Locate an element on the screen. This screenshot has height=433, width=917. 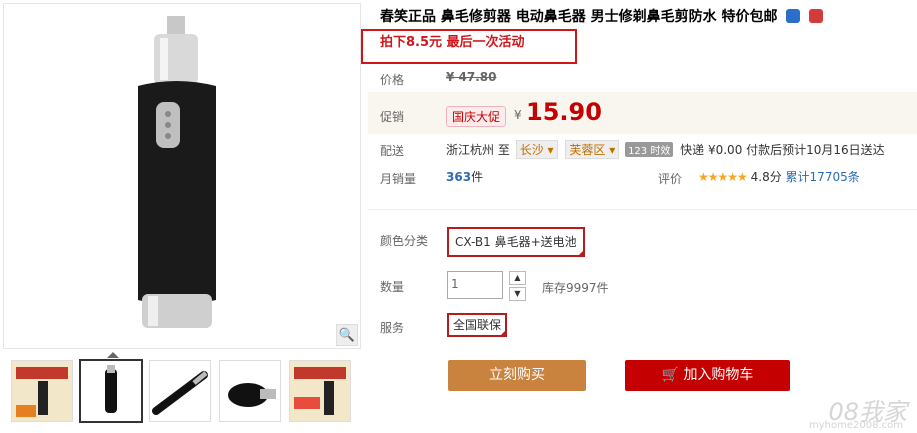
sales-unit: 件 is located at coordinates (477, 177).